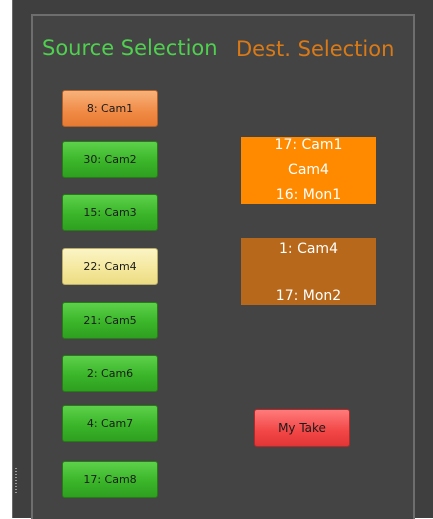 The image size is (433, 519). Describe the element at coordinates (16, 481) in the screenshot. I see `resize-grip` at that location.